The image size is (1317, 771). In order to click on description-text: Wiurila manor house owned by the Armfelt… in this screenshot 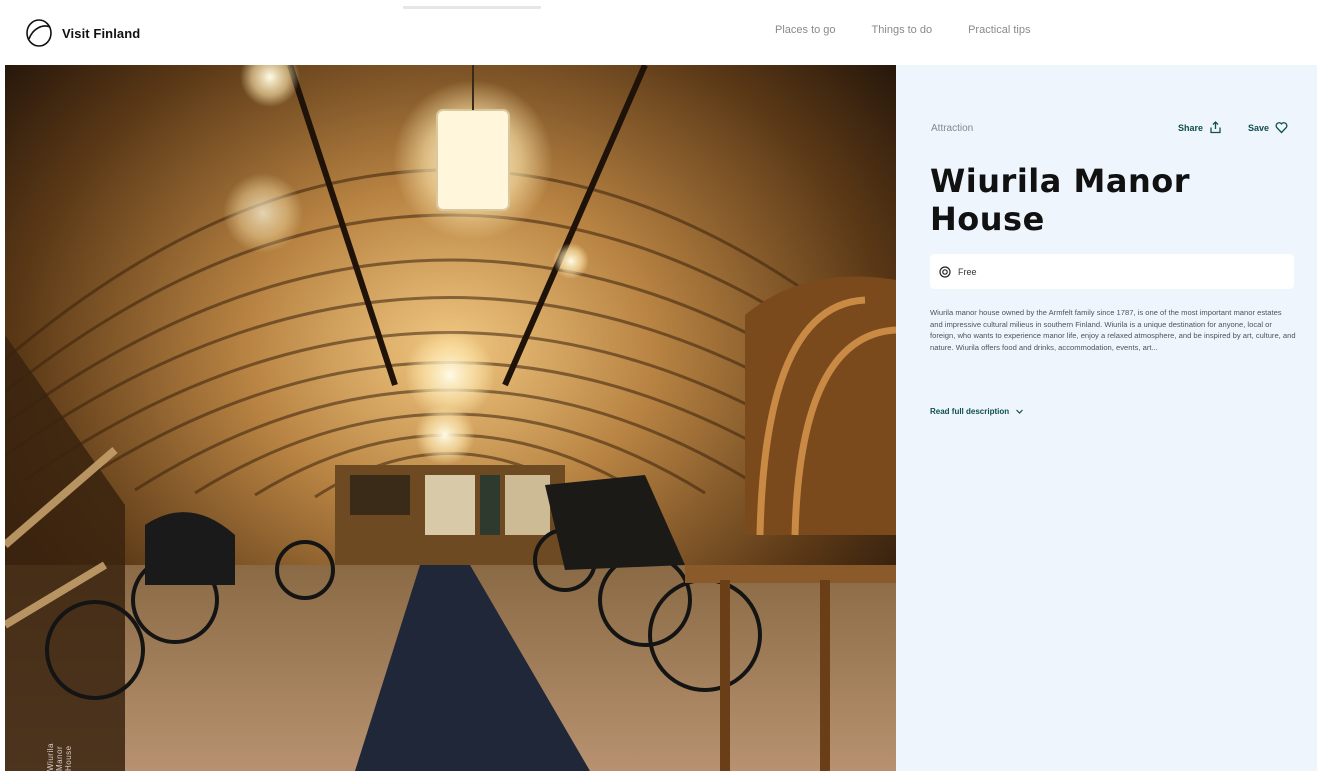, I will do `click(1113, 330)`.